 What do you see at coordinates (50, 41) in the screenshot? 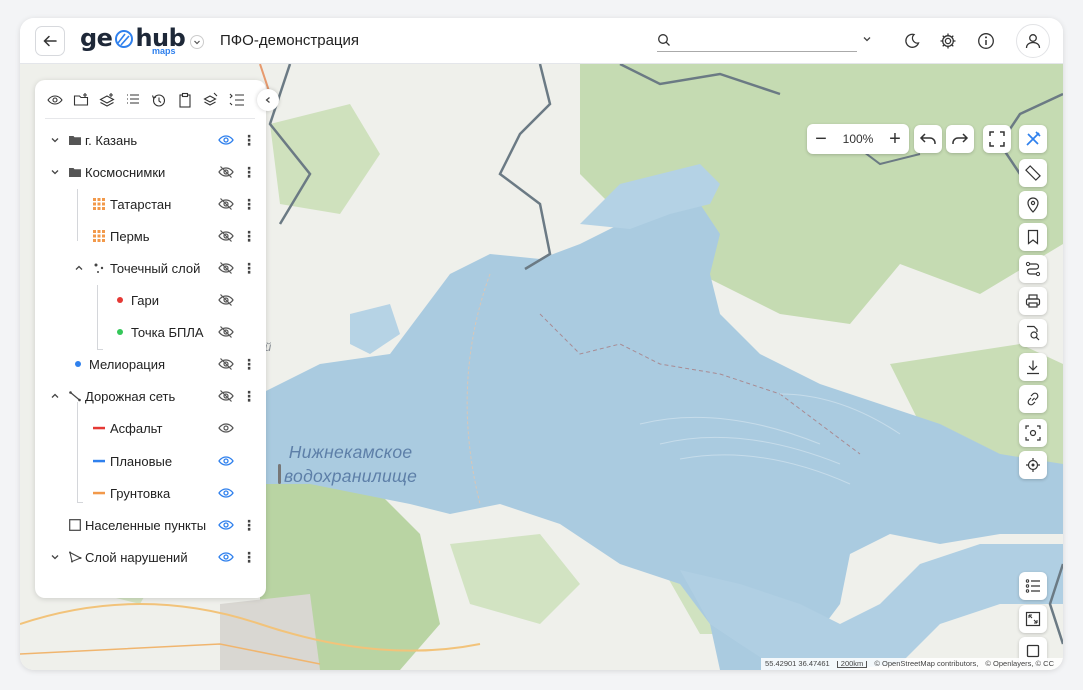
I see `back-button` at bounding box center [50, 41].